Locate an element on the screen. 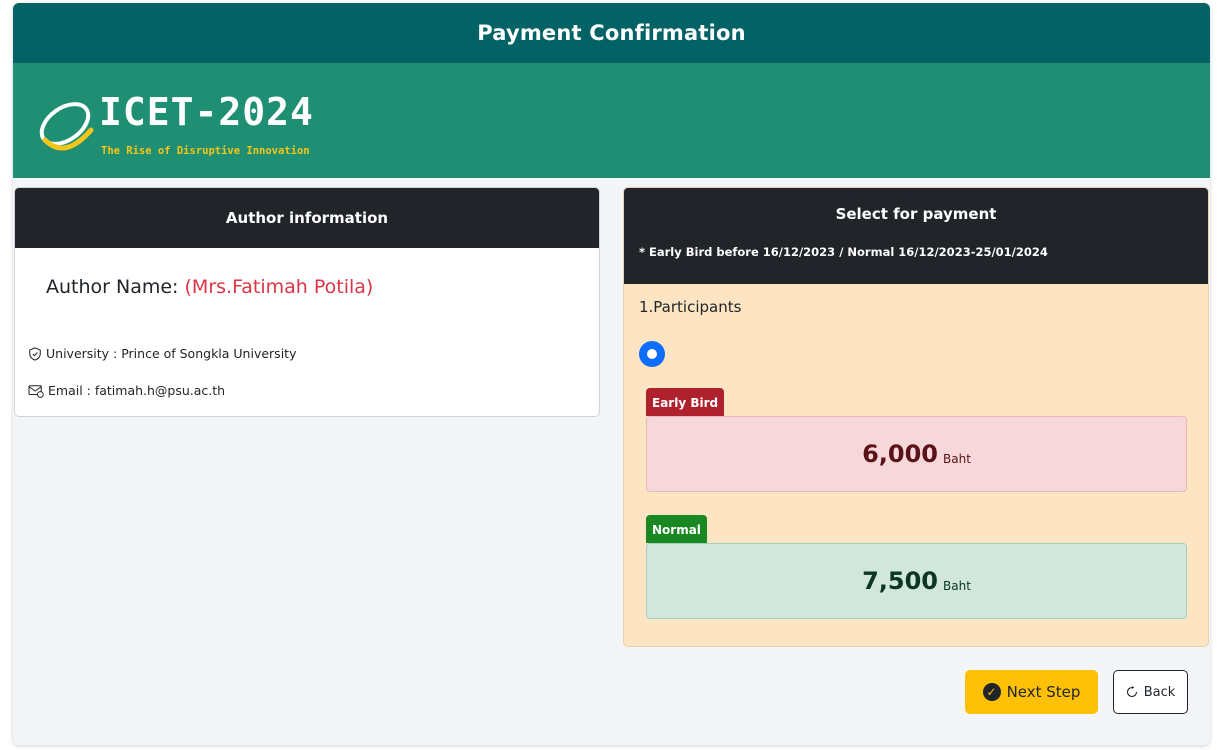 The width and height of the screenshot is (1223, 750). logo-text: ICET-2024 is located at coordinates (206, 112).